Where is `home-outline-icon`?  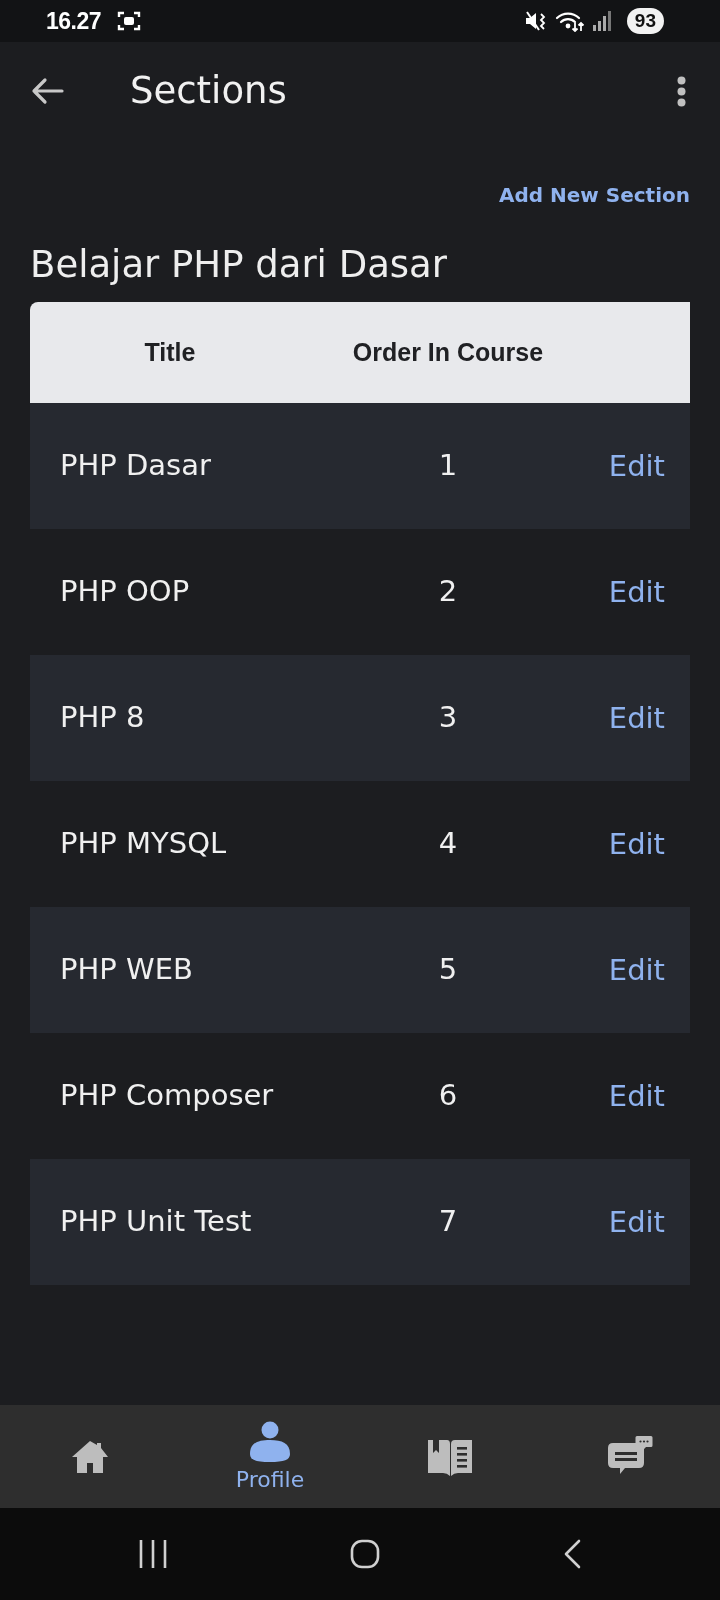
home-outline-icon is located at coordinates (365, 1554).